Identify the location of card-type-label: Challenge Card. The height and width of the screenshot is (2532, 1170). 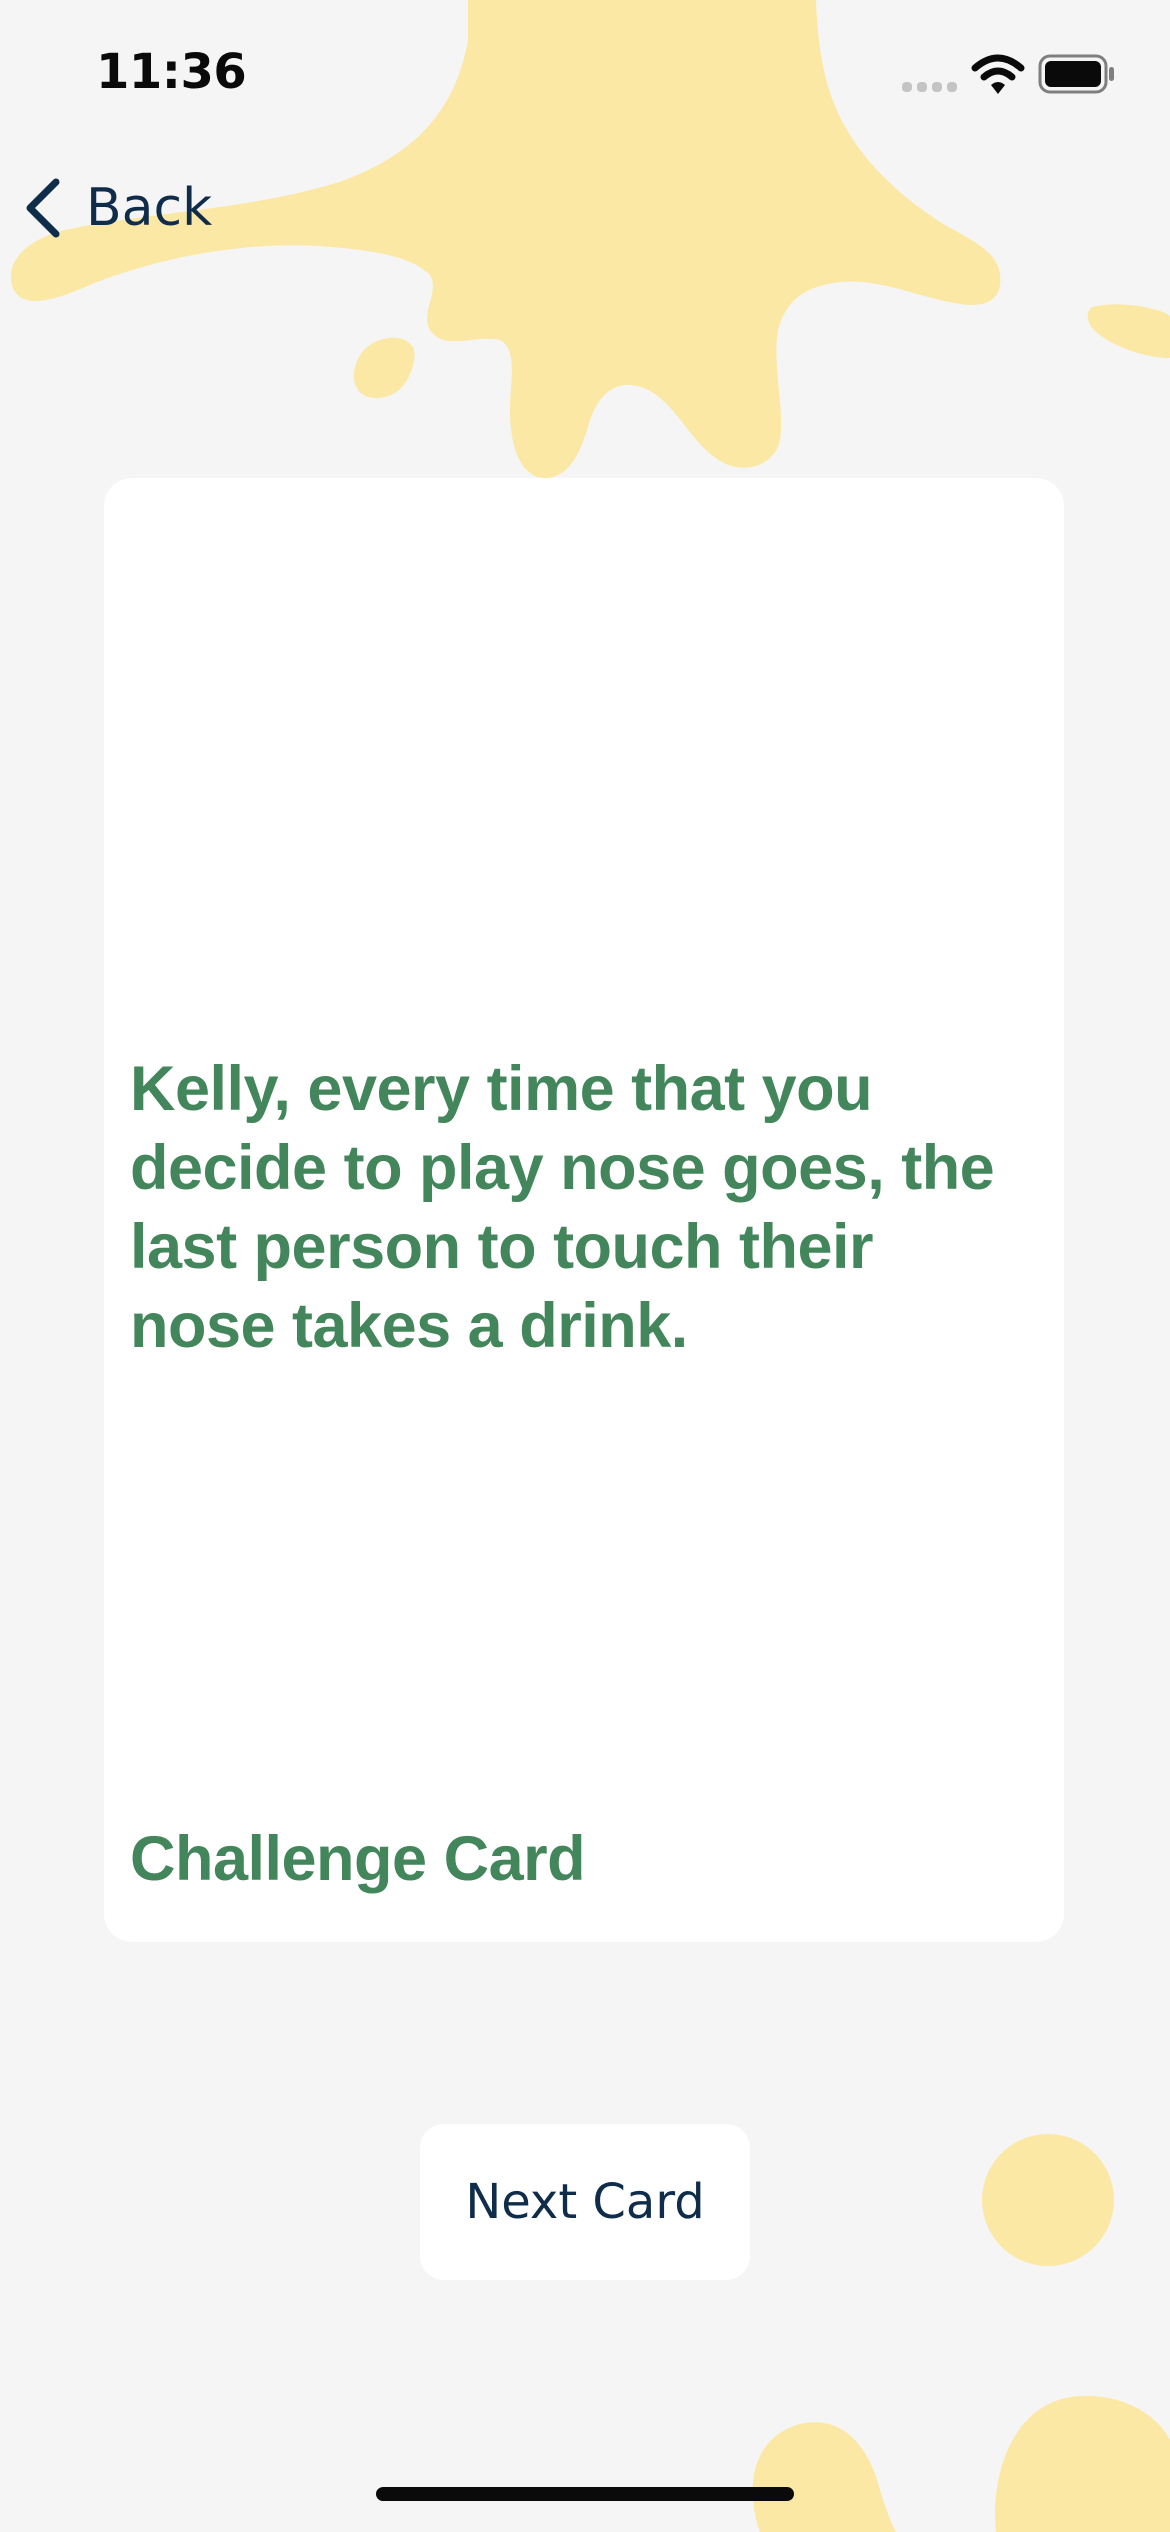
(358, 1859).